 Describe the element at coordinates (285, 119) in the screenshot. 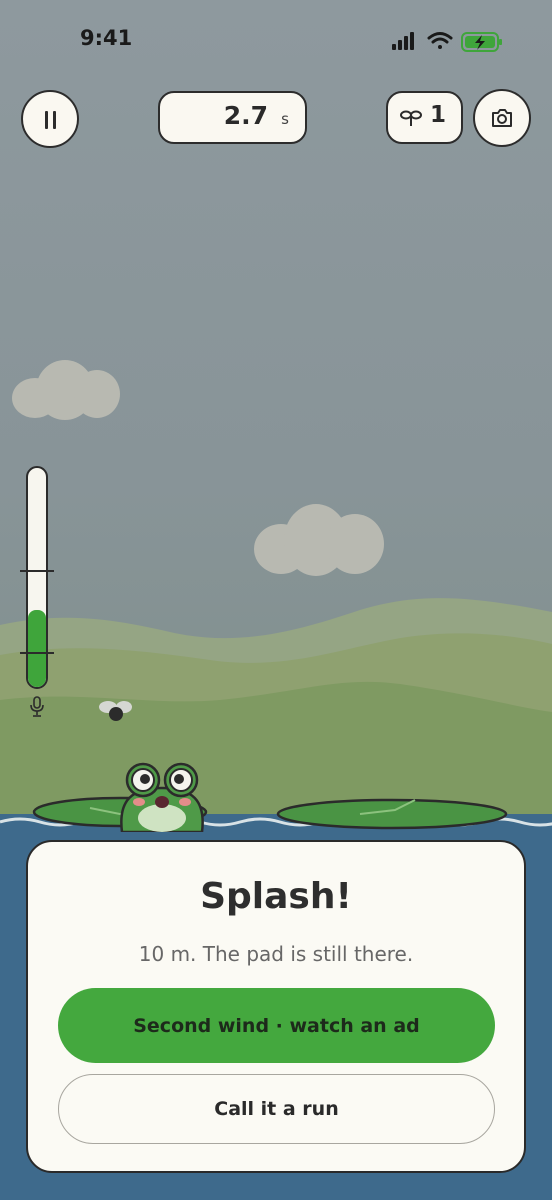

I see `timer-unit: s` at that location.